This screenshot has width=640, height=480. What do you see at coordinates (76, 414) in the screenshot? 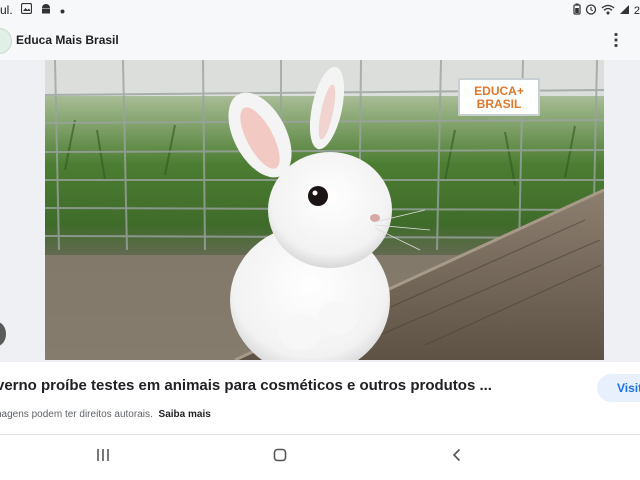
I see `copyright-text: nagens podem ter direitos autorais.` at bounding box center [76, 414].